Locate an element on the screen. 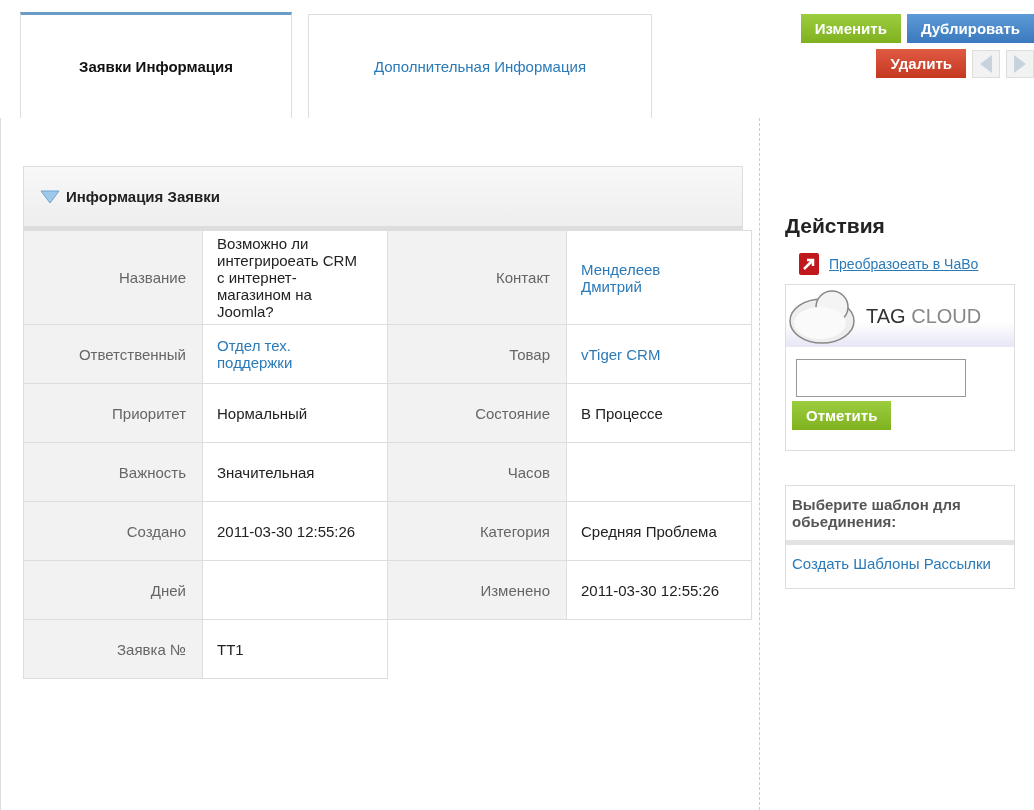  field-label: Контакт is located at coordinates (477, 277).